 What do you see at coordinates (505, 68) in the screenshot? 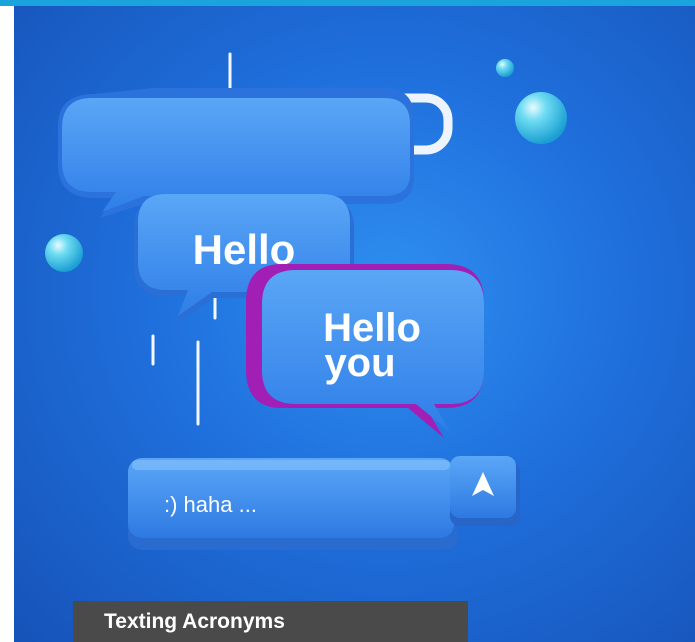
I see `sphere-small` at bounding box center [505, 68].